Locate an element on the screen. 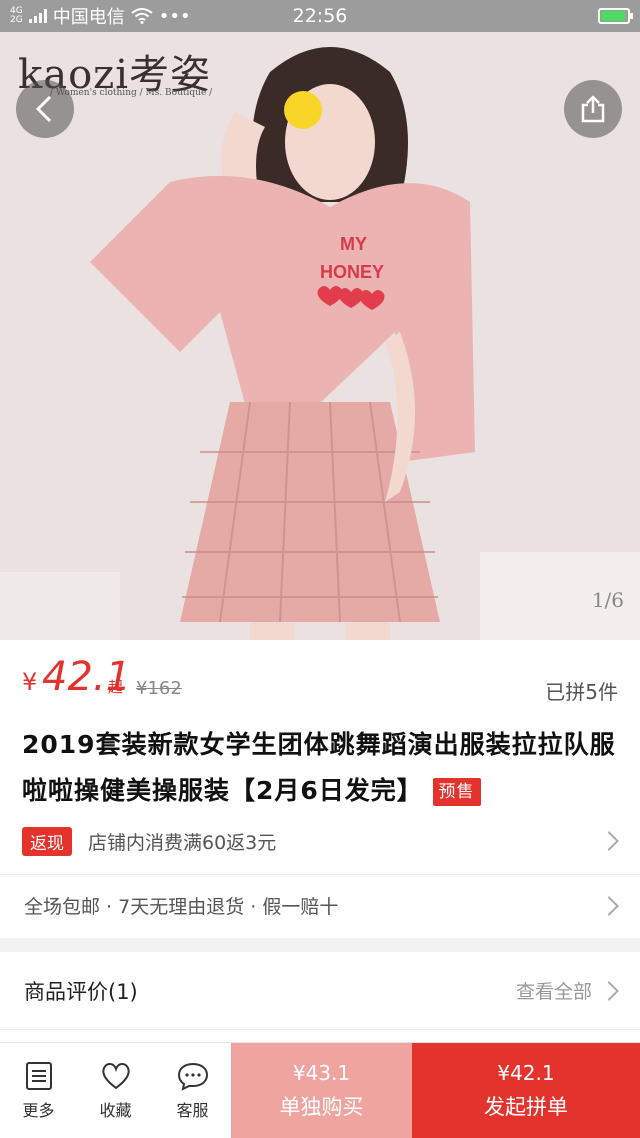  single-price: ¥43.1 is located at coordinates (321, 1072).